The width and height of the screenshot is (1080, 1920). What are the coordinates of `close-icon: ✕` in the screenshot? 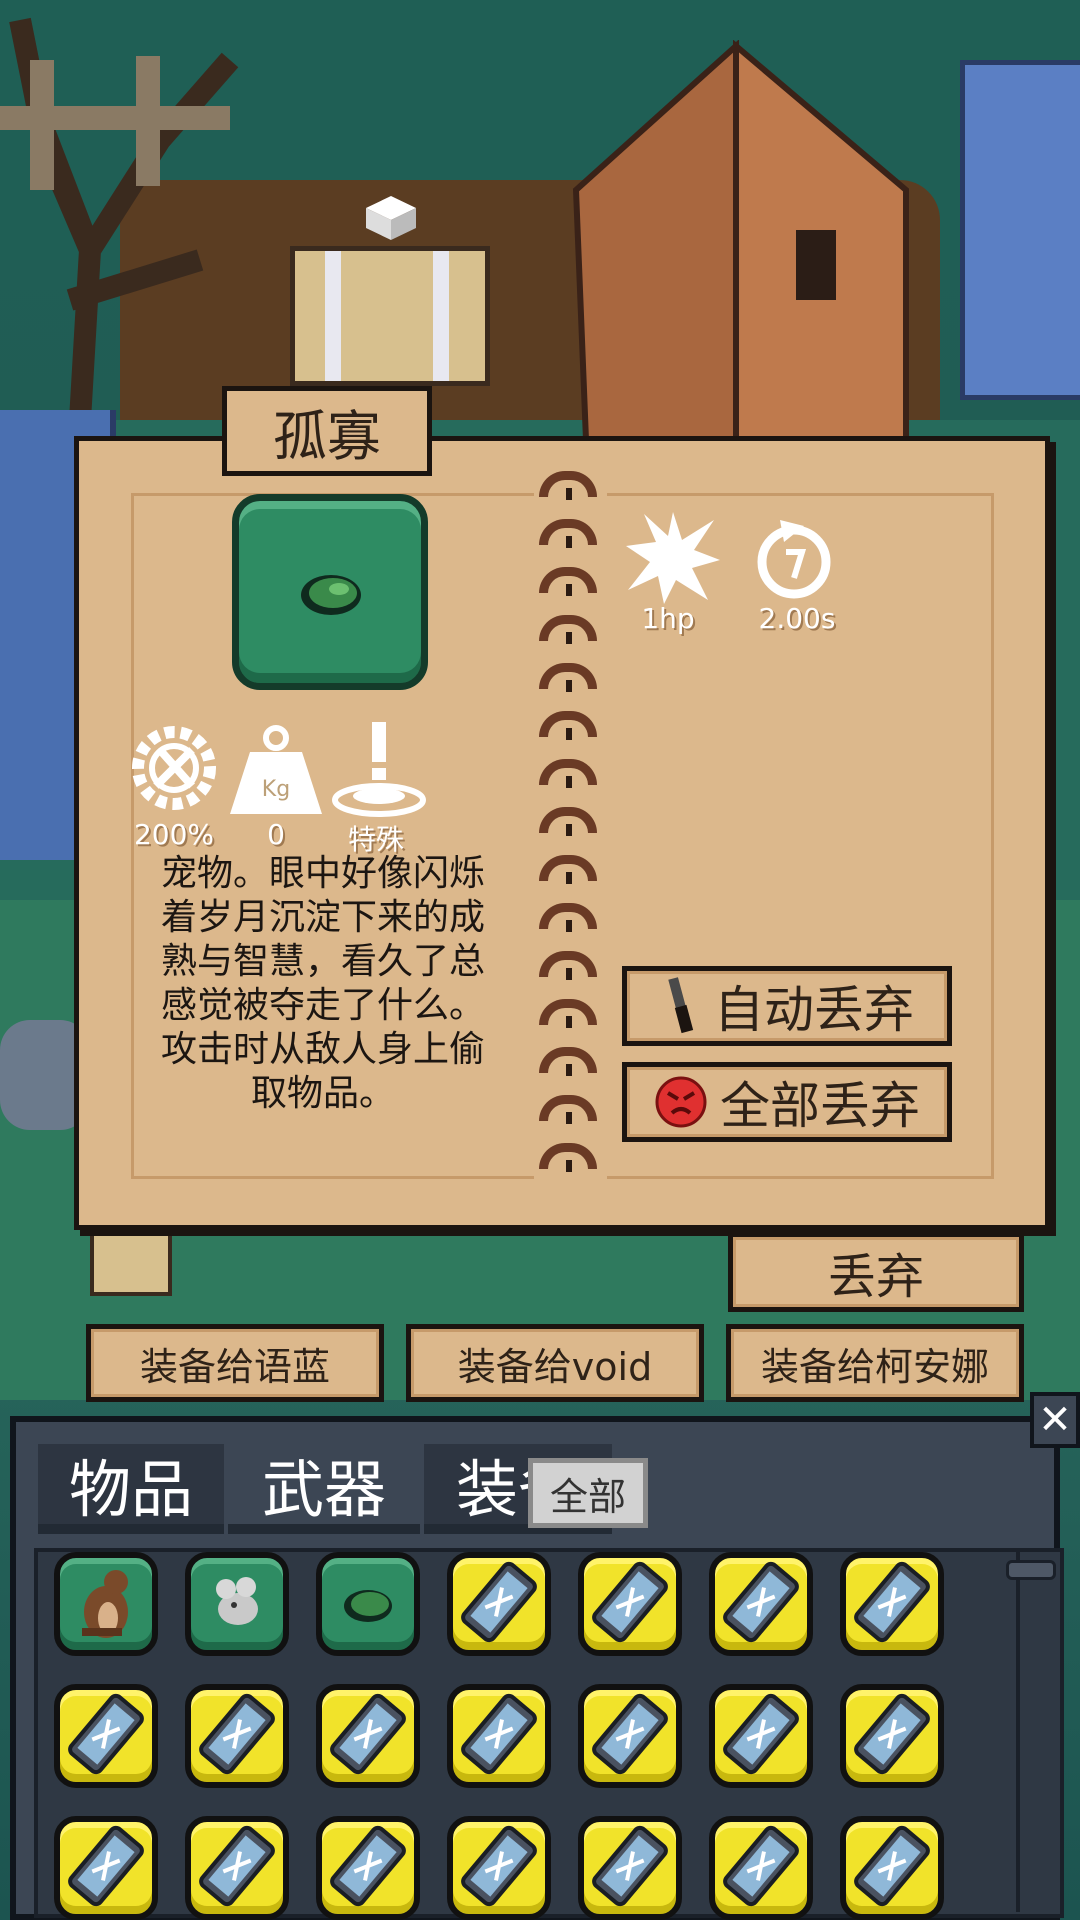 It's located at (1055, 1420).